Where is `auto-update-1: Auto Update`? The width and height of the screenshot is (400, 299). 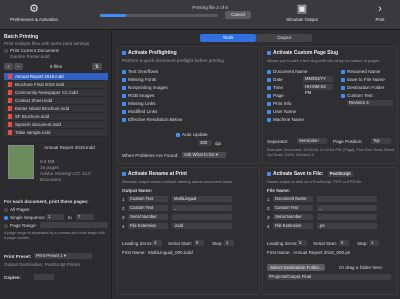
auto-update-1: Auto Update is located at coordinates (192, 134).